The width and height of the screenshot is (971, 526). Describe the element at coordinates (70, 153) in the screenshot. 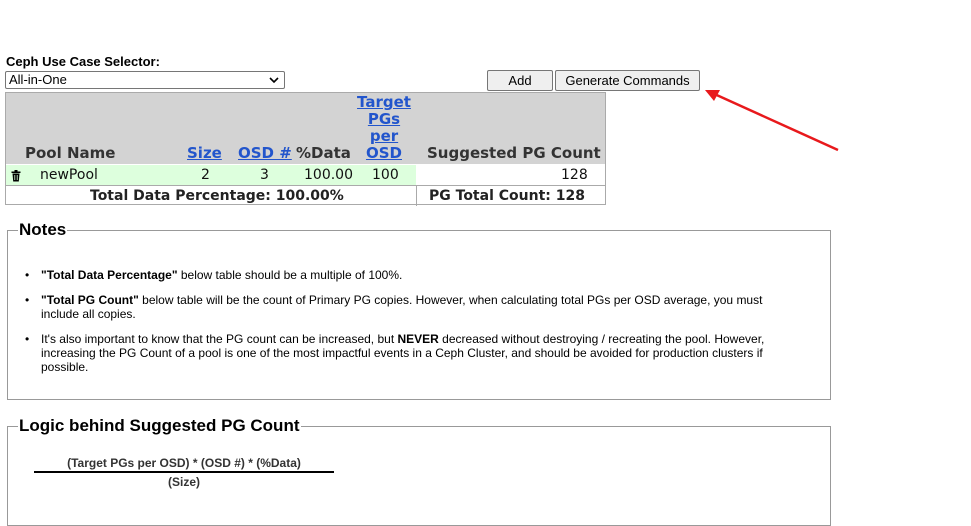

I see `header-pool-name: Pool Name` at that location.